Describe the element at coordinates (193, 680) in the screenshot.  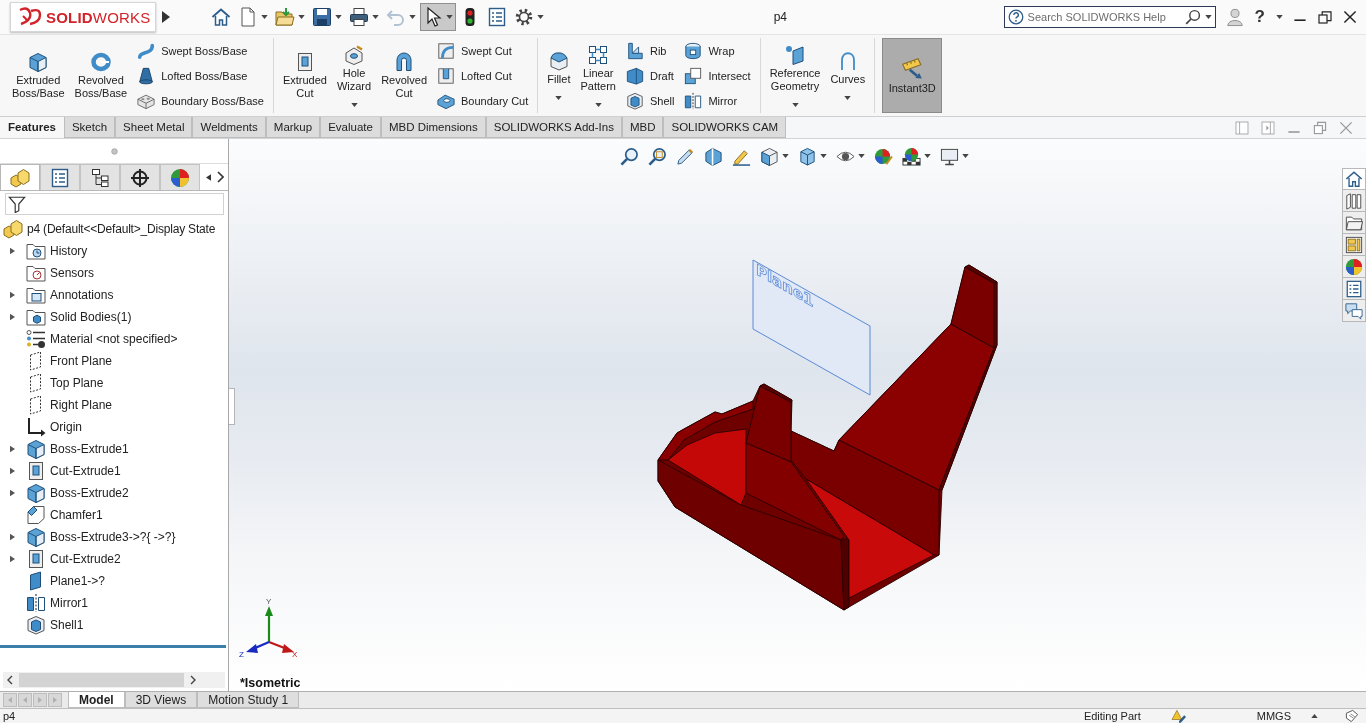
I see `scroll-right-icon` at that location.